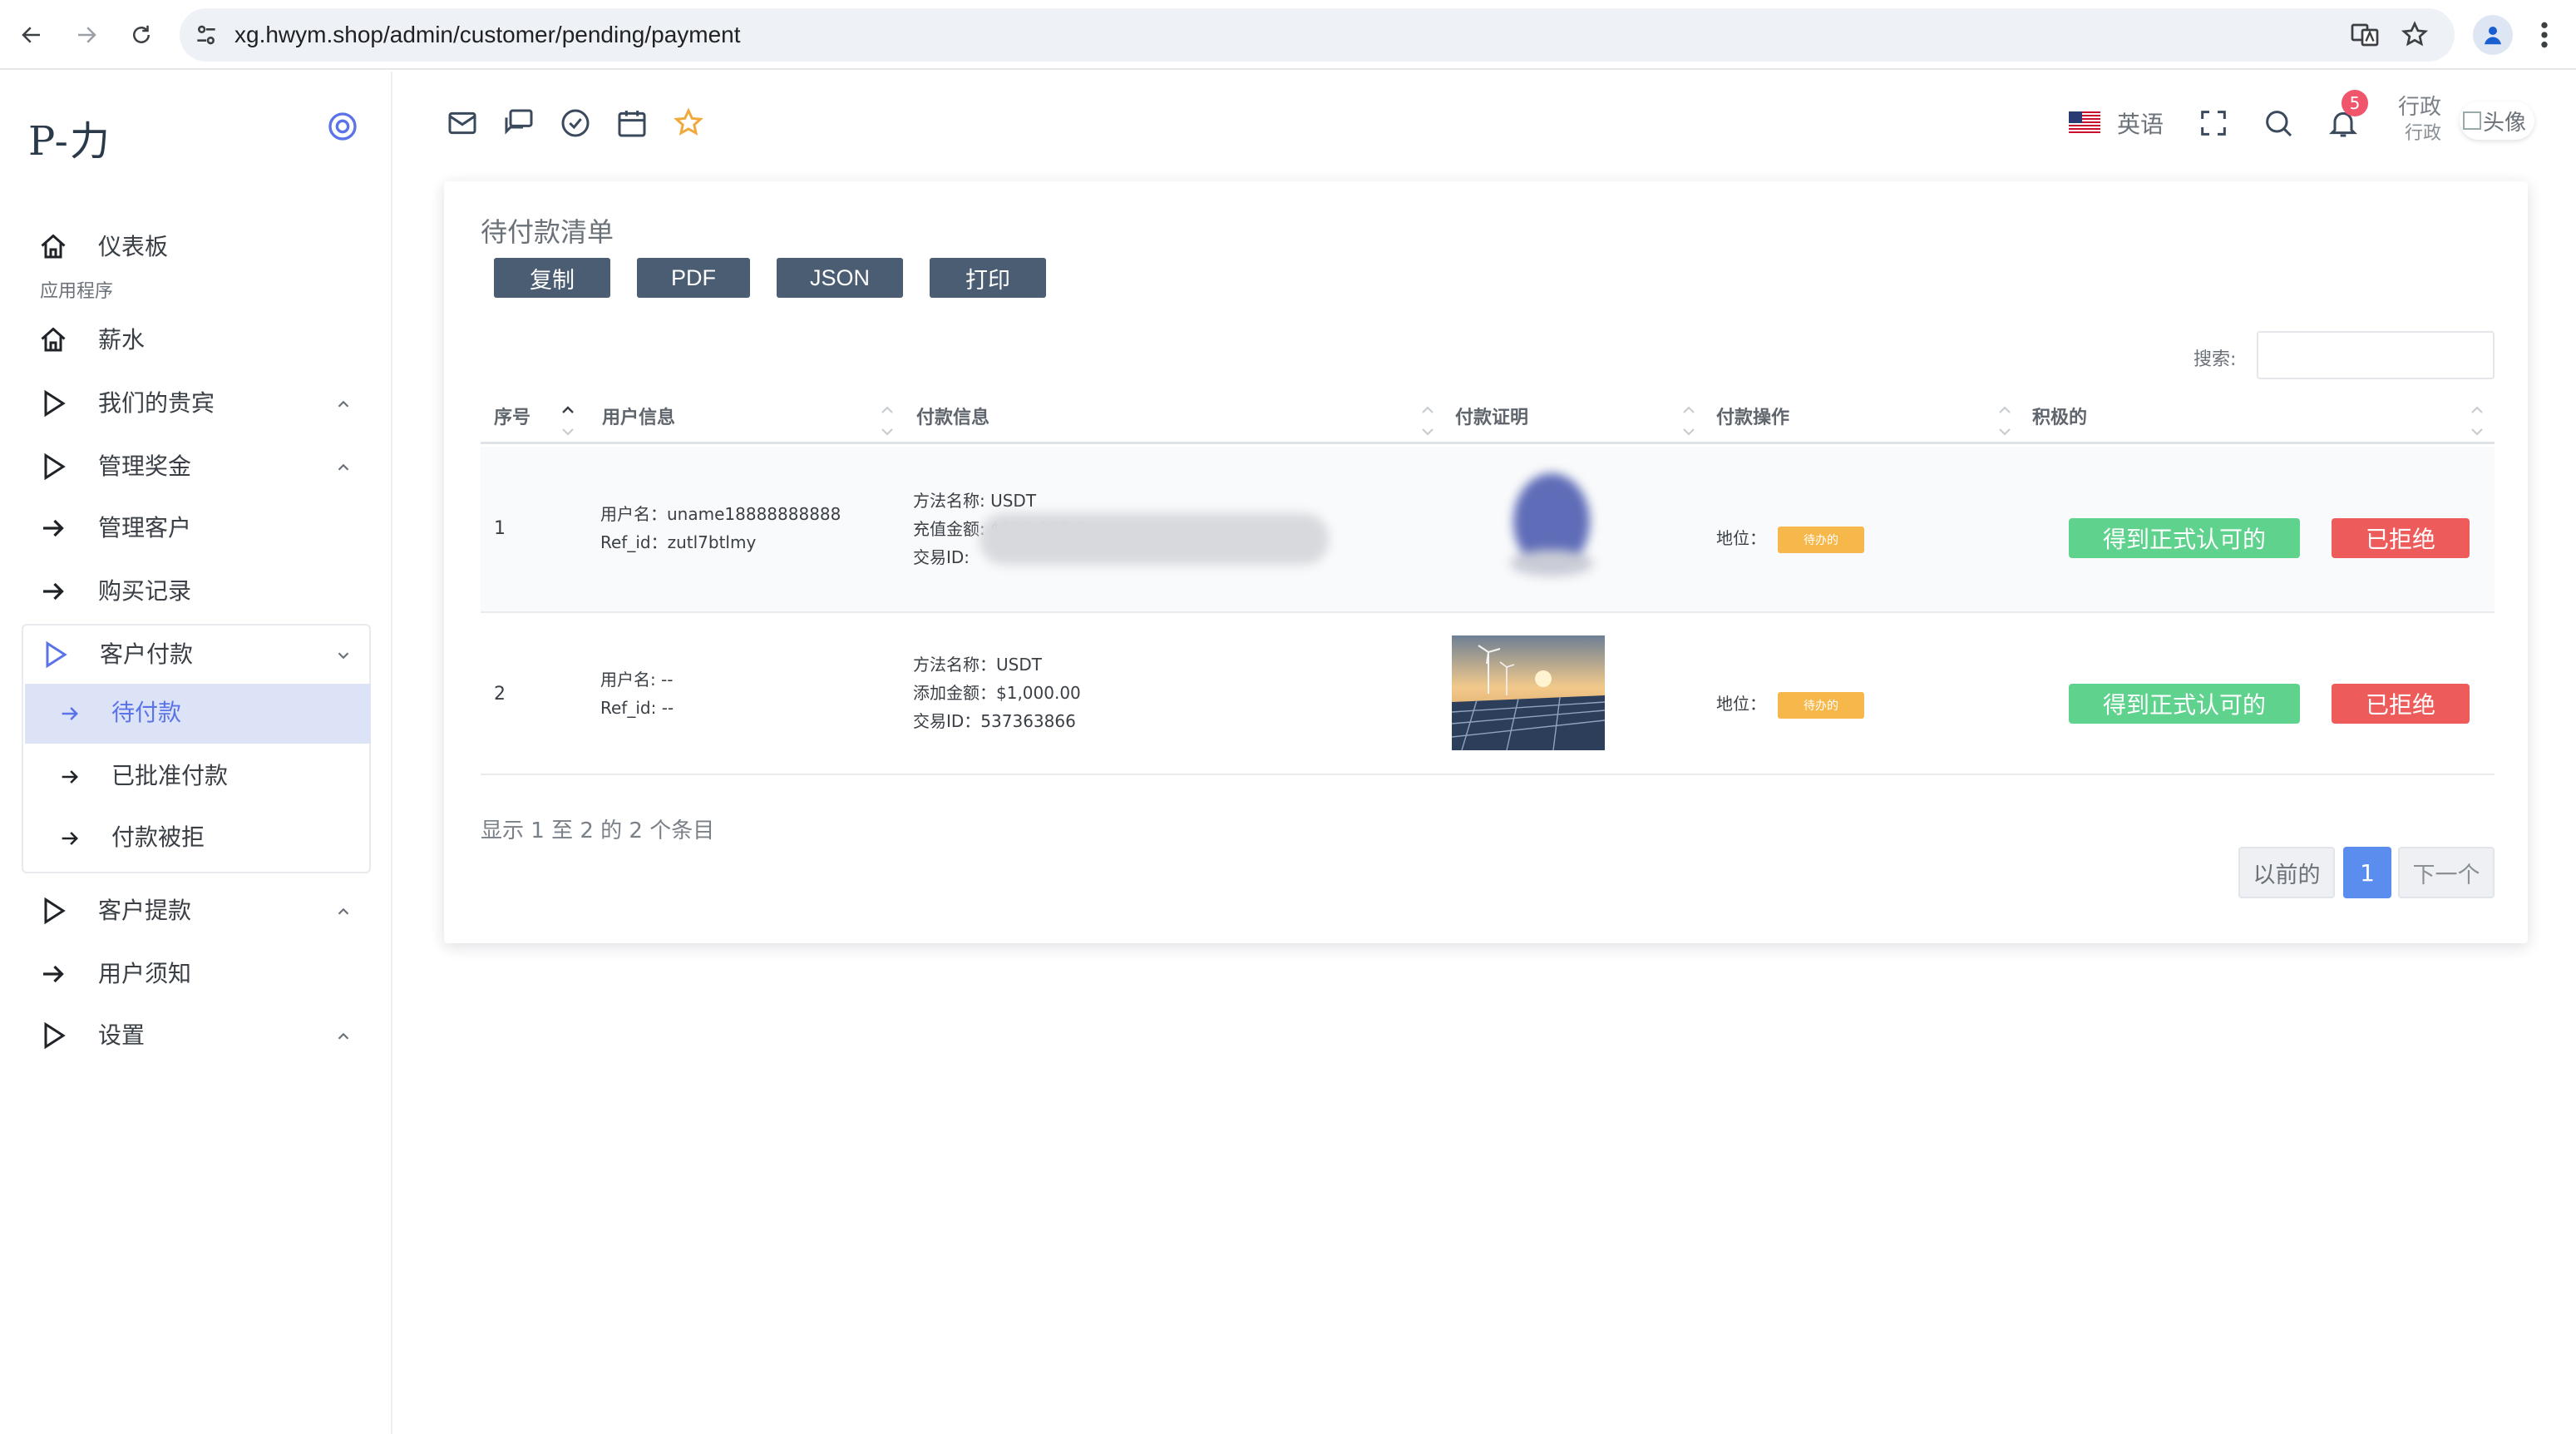 The height and width of the screenshot is (1434, 2576). Describe the element at coordinates (2213, 123) in the screenshot. I see `fullscreen-icon` at that location.